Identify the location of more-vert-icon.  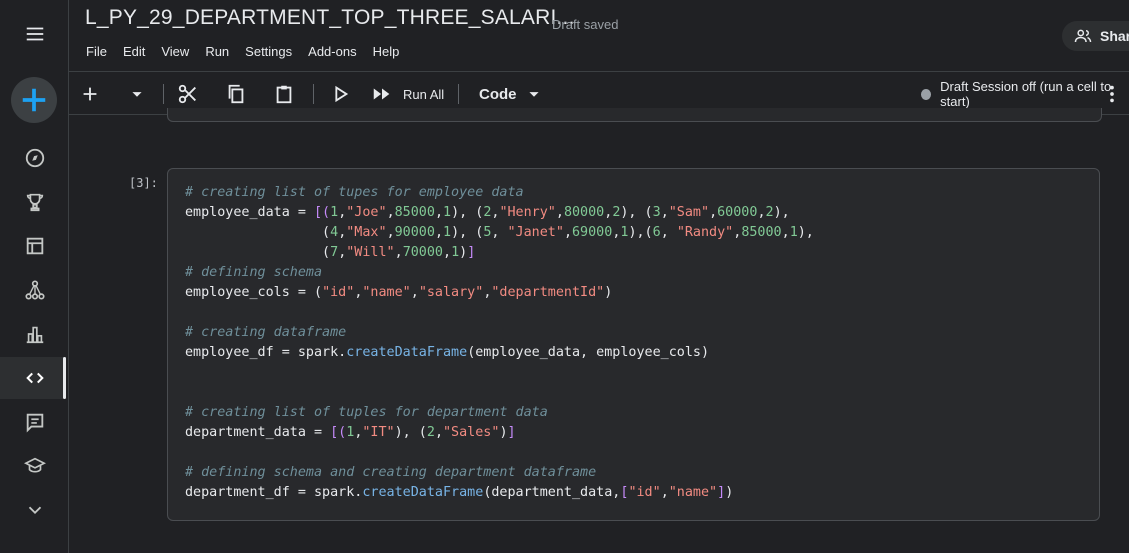
(1112, 94).